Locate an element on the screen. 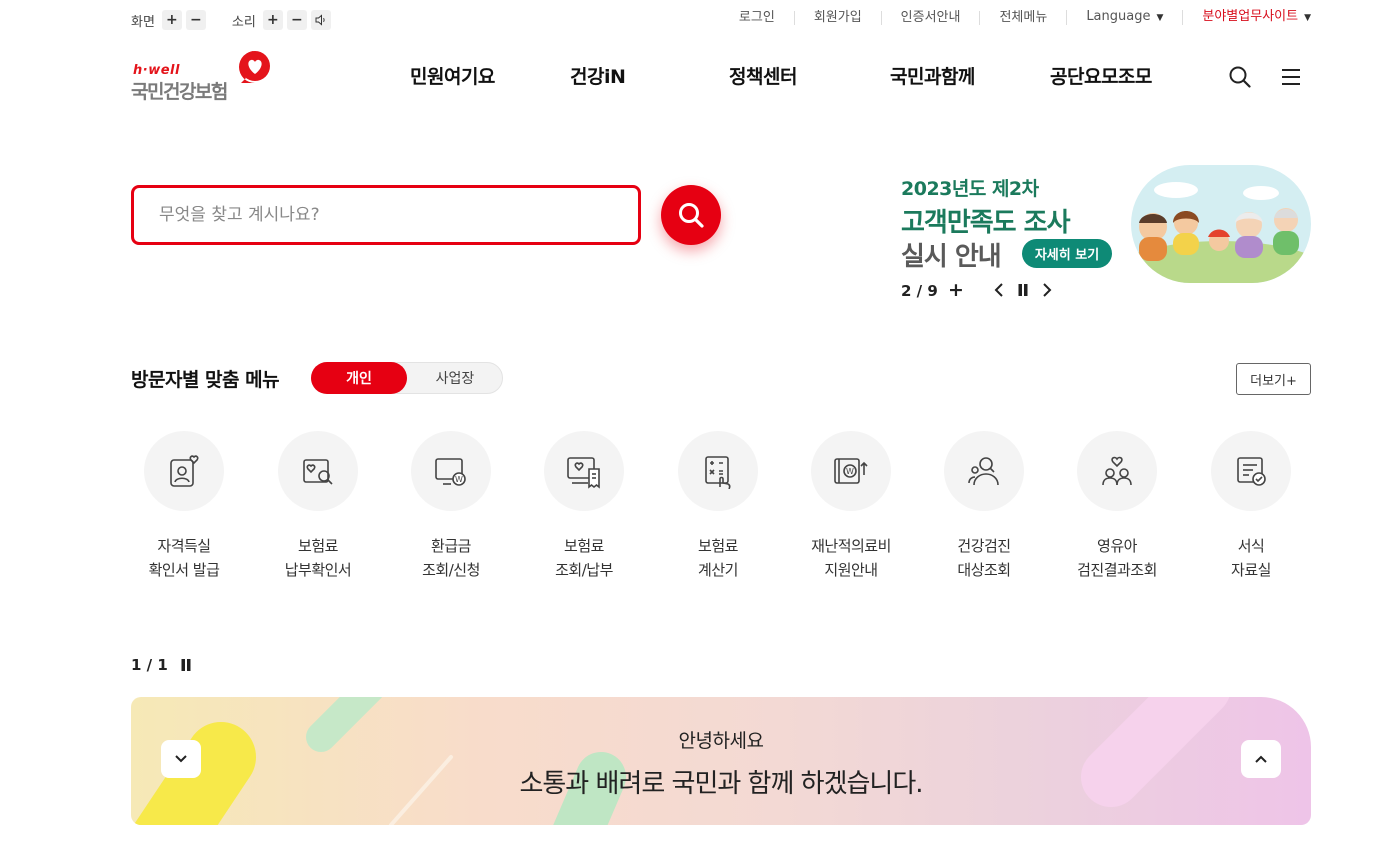 The height and width of the screenshot is (855, 1375). visitor-menu-more-button: 더보기+ is located at coordinates (1273, 379).